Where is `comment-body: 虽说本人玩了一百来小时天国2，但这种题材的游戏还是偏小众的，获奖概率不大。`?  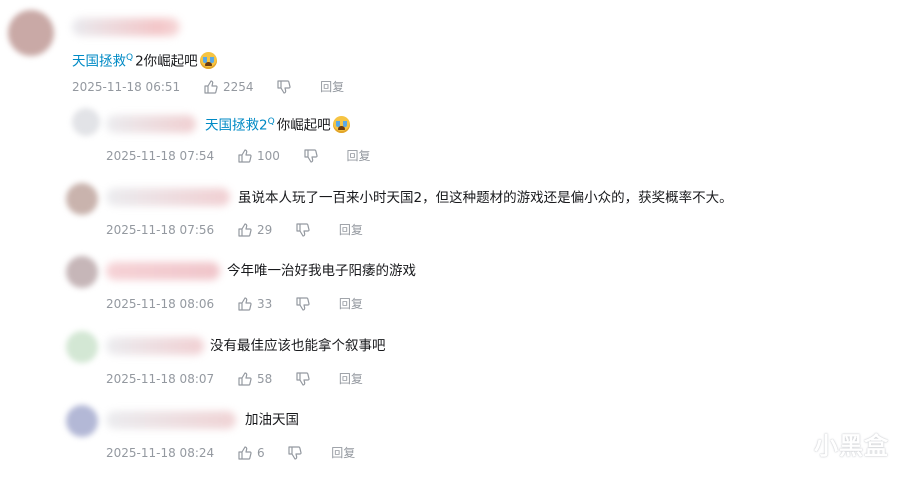
comment-body: 虽说本人玩了一百来小时天国2，但这种题材的游戏还是偏小众的，获奖概率不大。 is located at coordinates (485, 198).